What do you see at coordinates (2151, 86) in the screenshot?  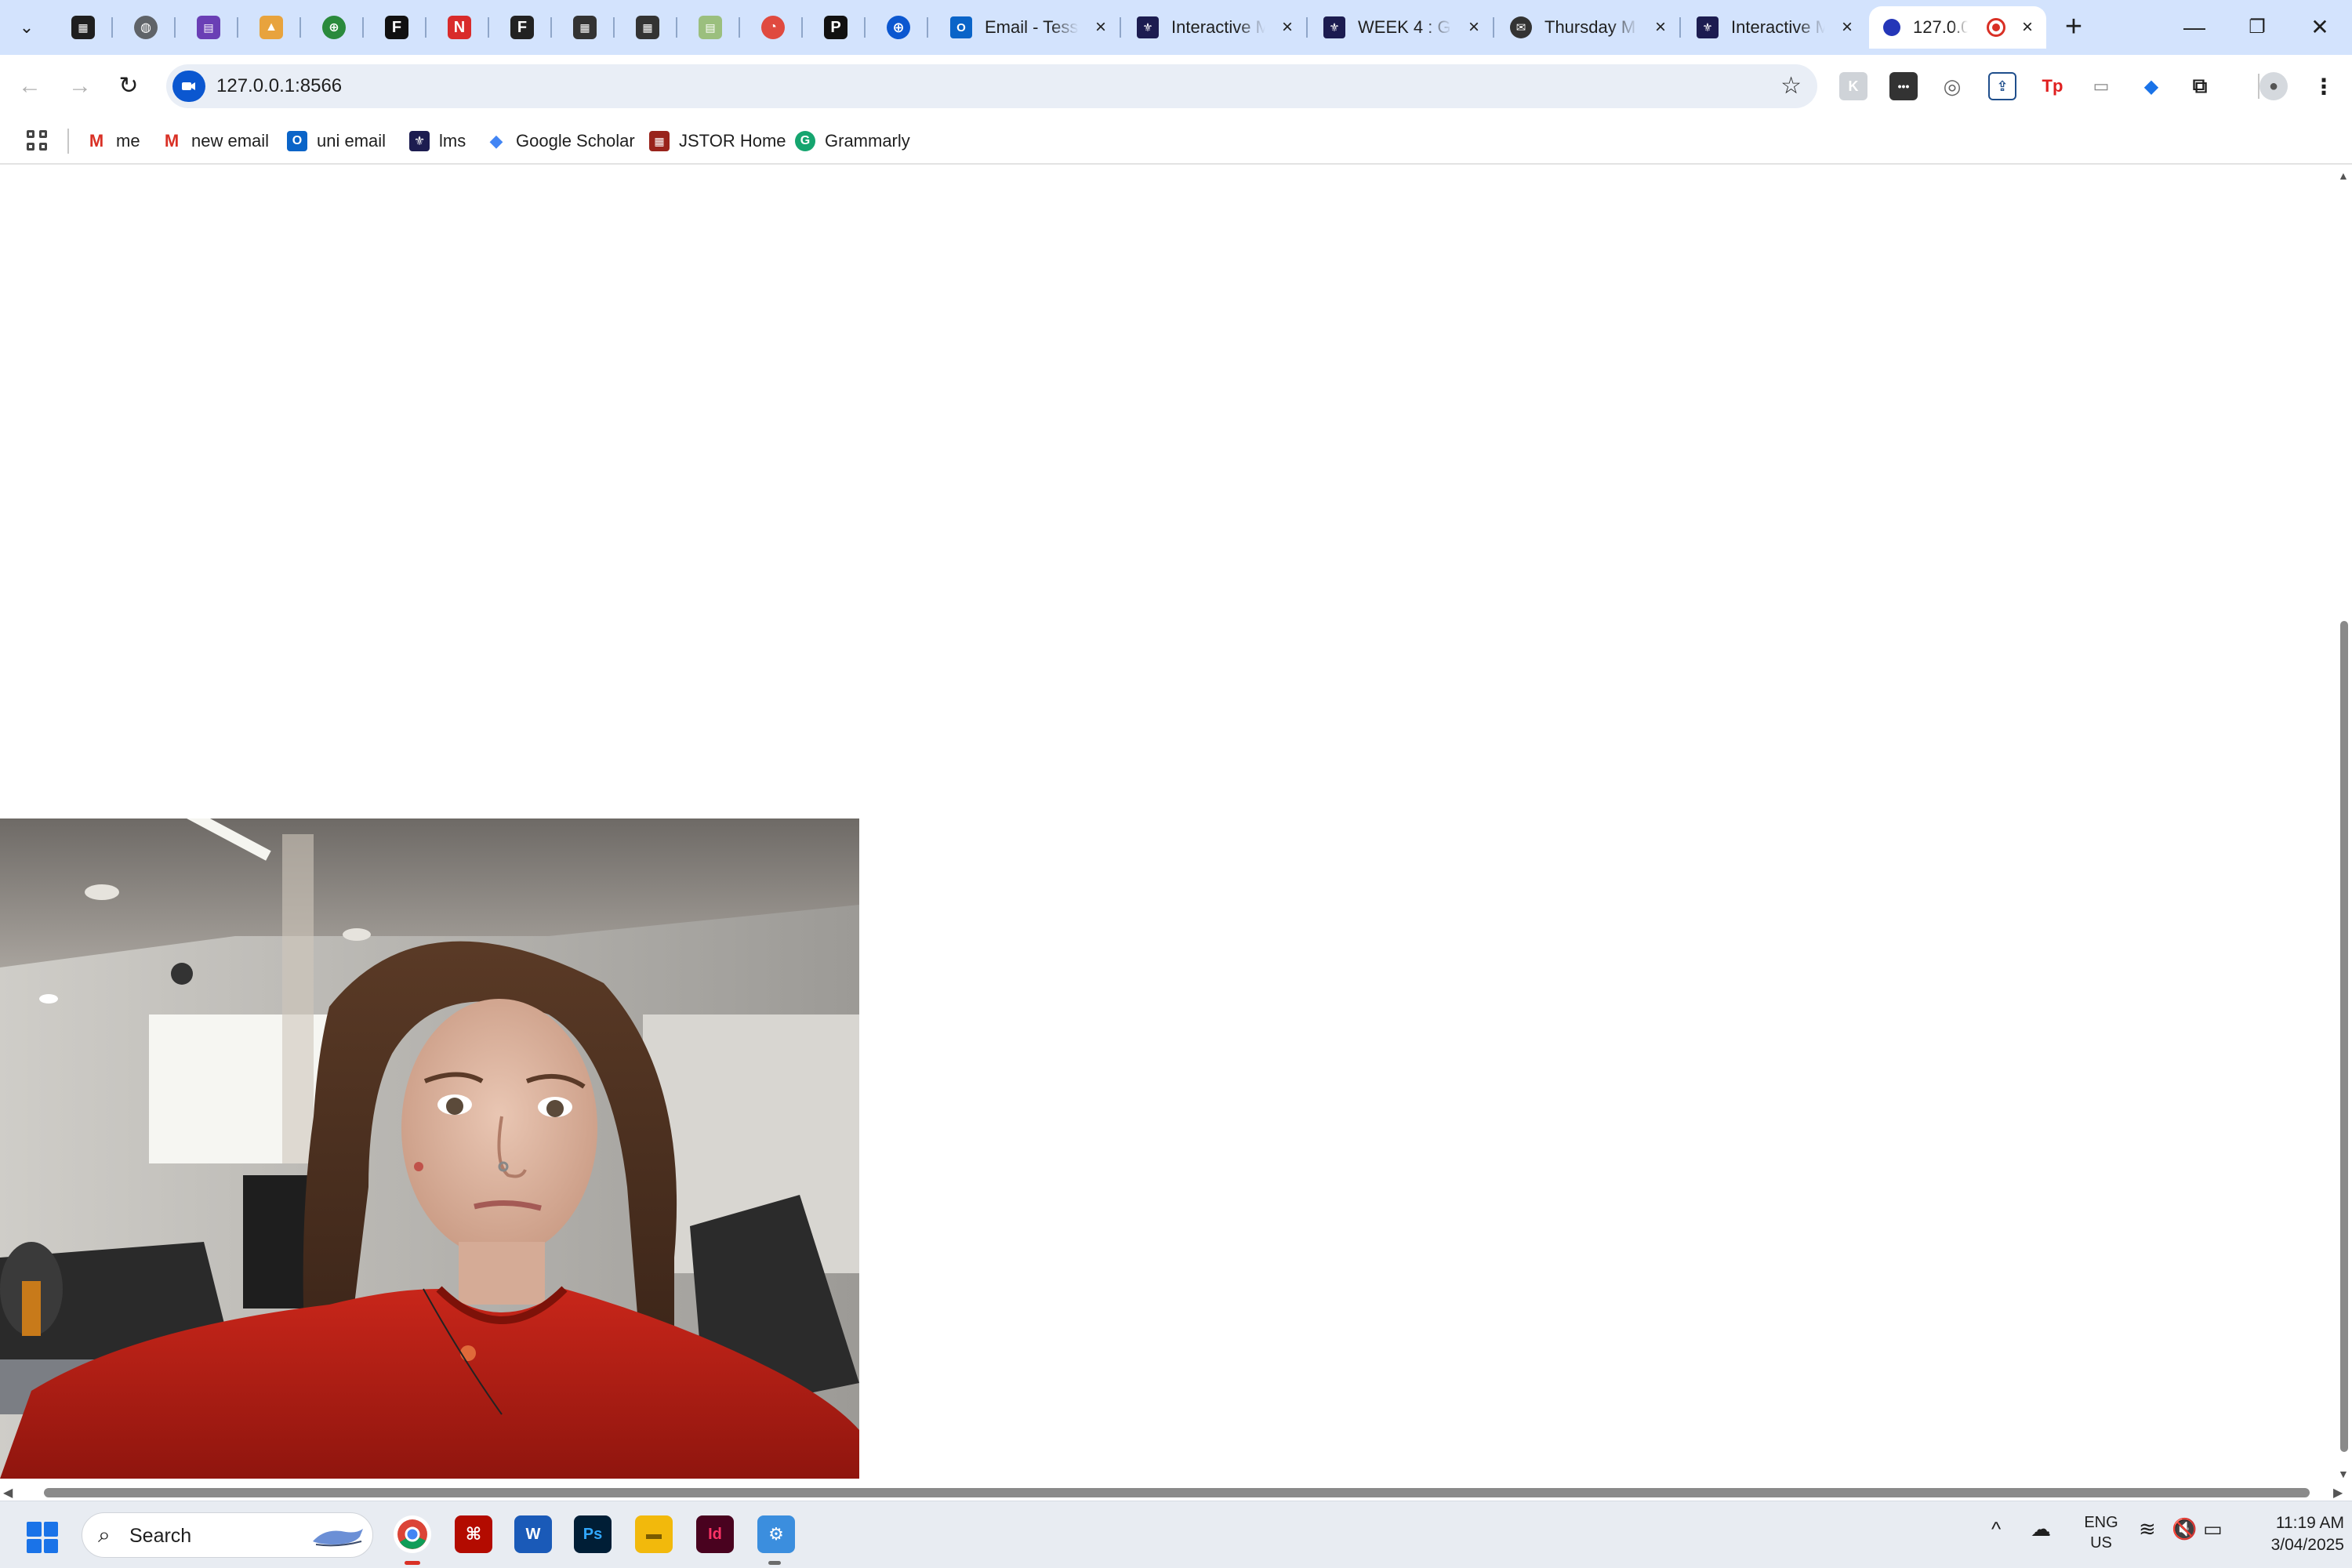 I see `scholar-extension-icon: ◆` at bounding box center [2151, 86].